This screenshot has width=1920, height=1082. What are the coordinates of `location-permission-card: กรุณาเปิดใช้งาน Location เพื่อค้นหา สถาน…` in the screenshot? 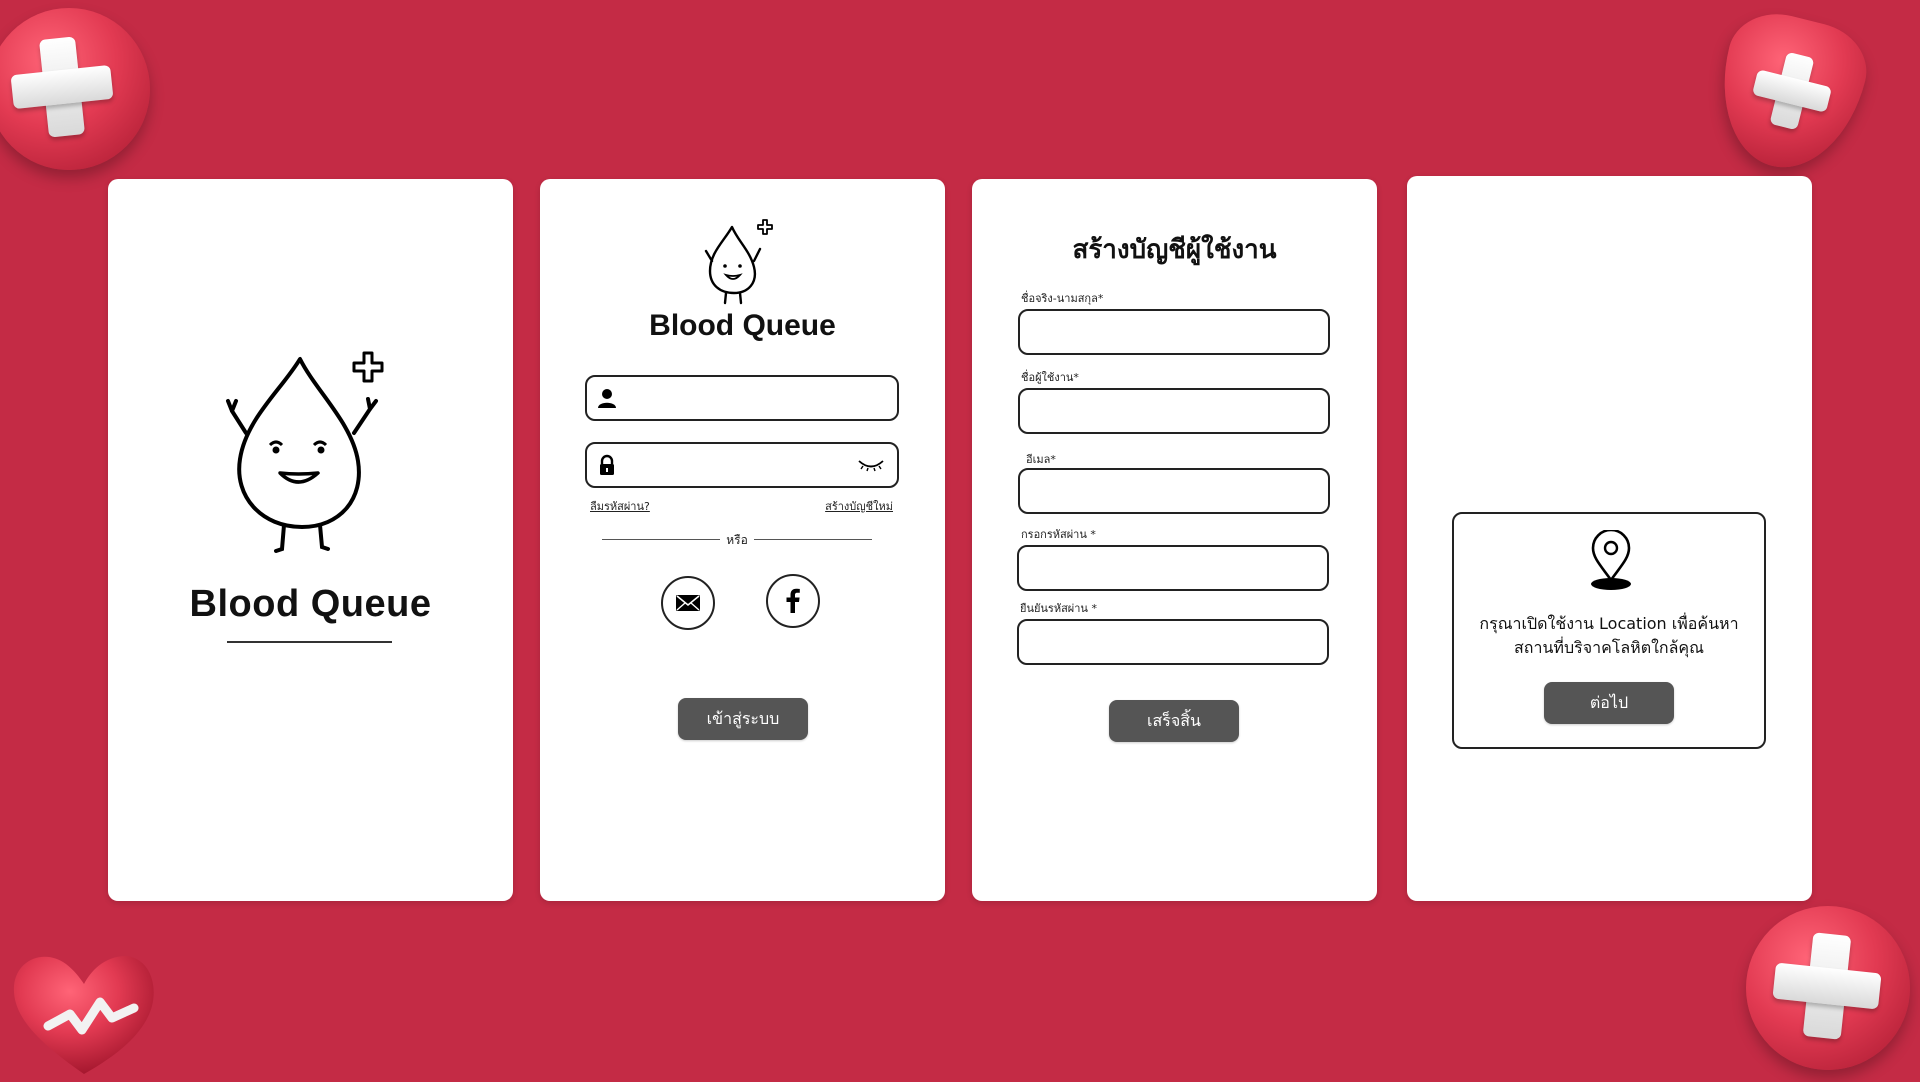 It's located at (1609, 630).